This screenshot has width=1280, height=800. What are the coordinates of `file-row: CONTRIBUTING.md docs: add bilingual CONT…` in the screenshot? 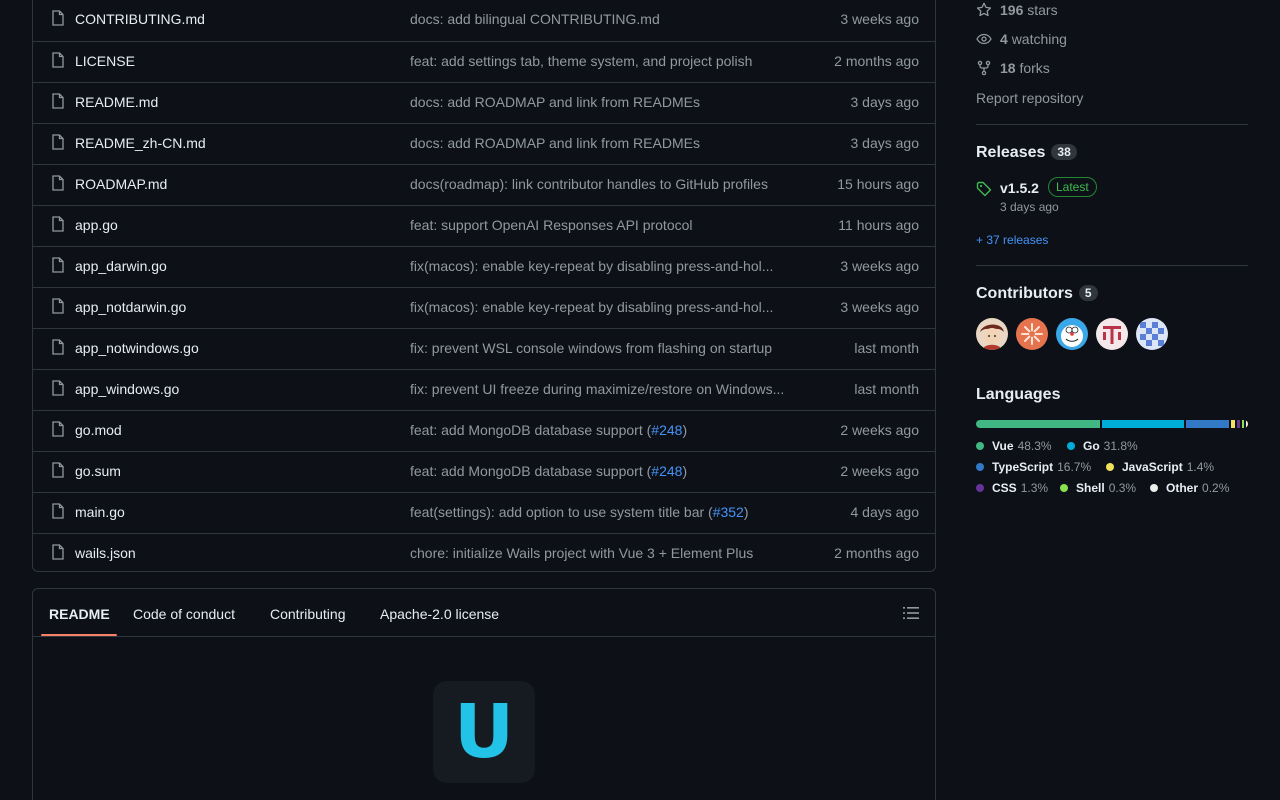 It's located at (484, 20).